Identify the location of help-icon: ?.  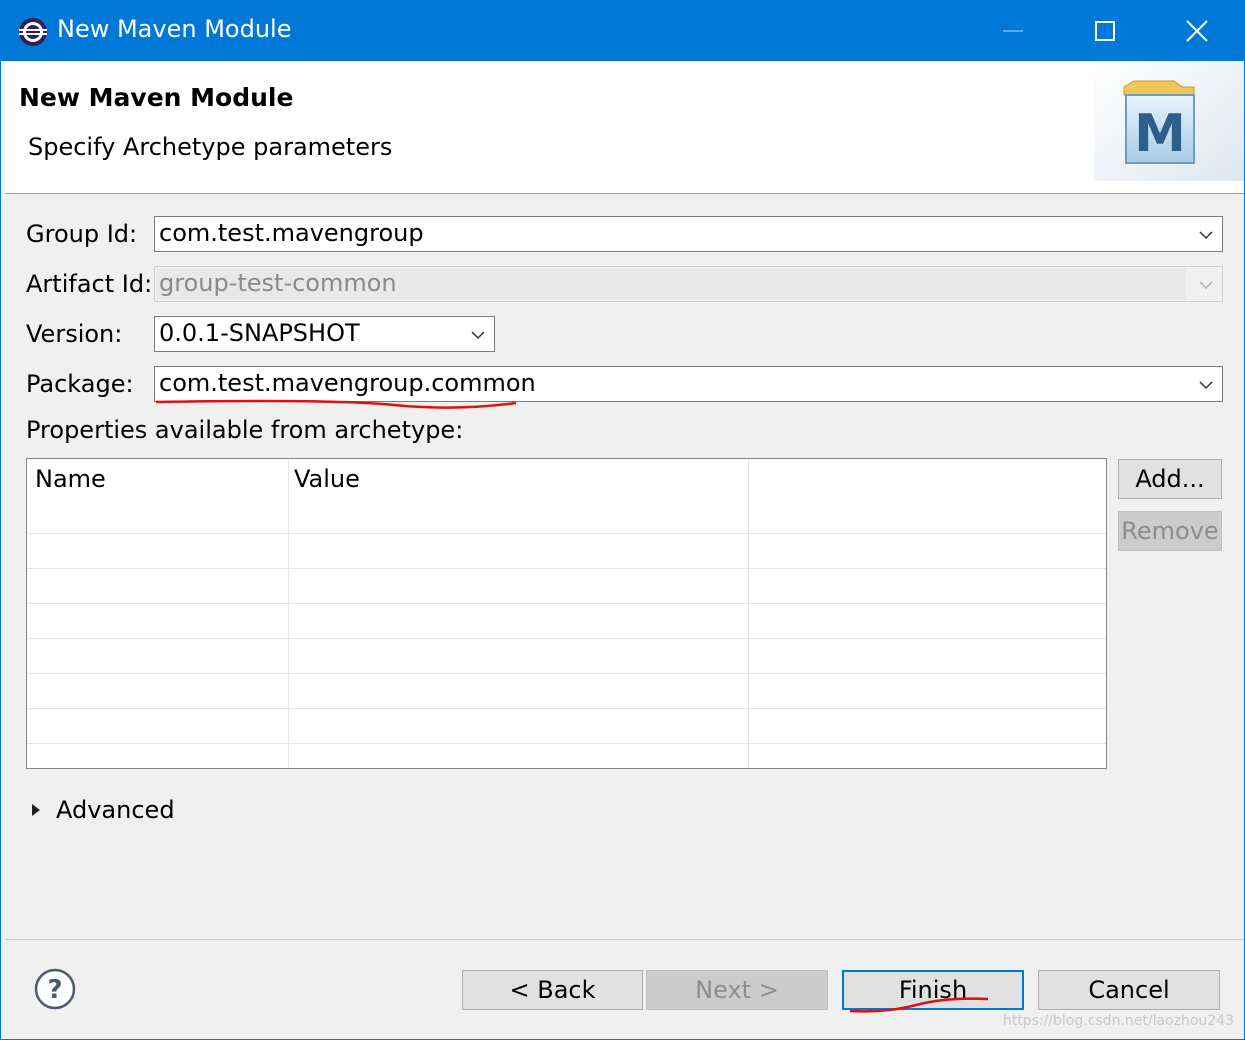
(55, 989).